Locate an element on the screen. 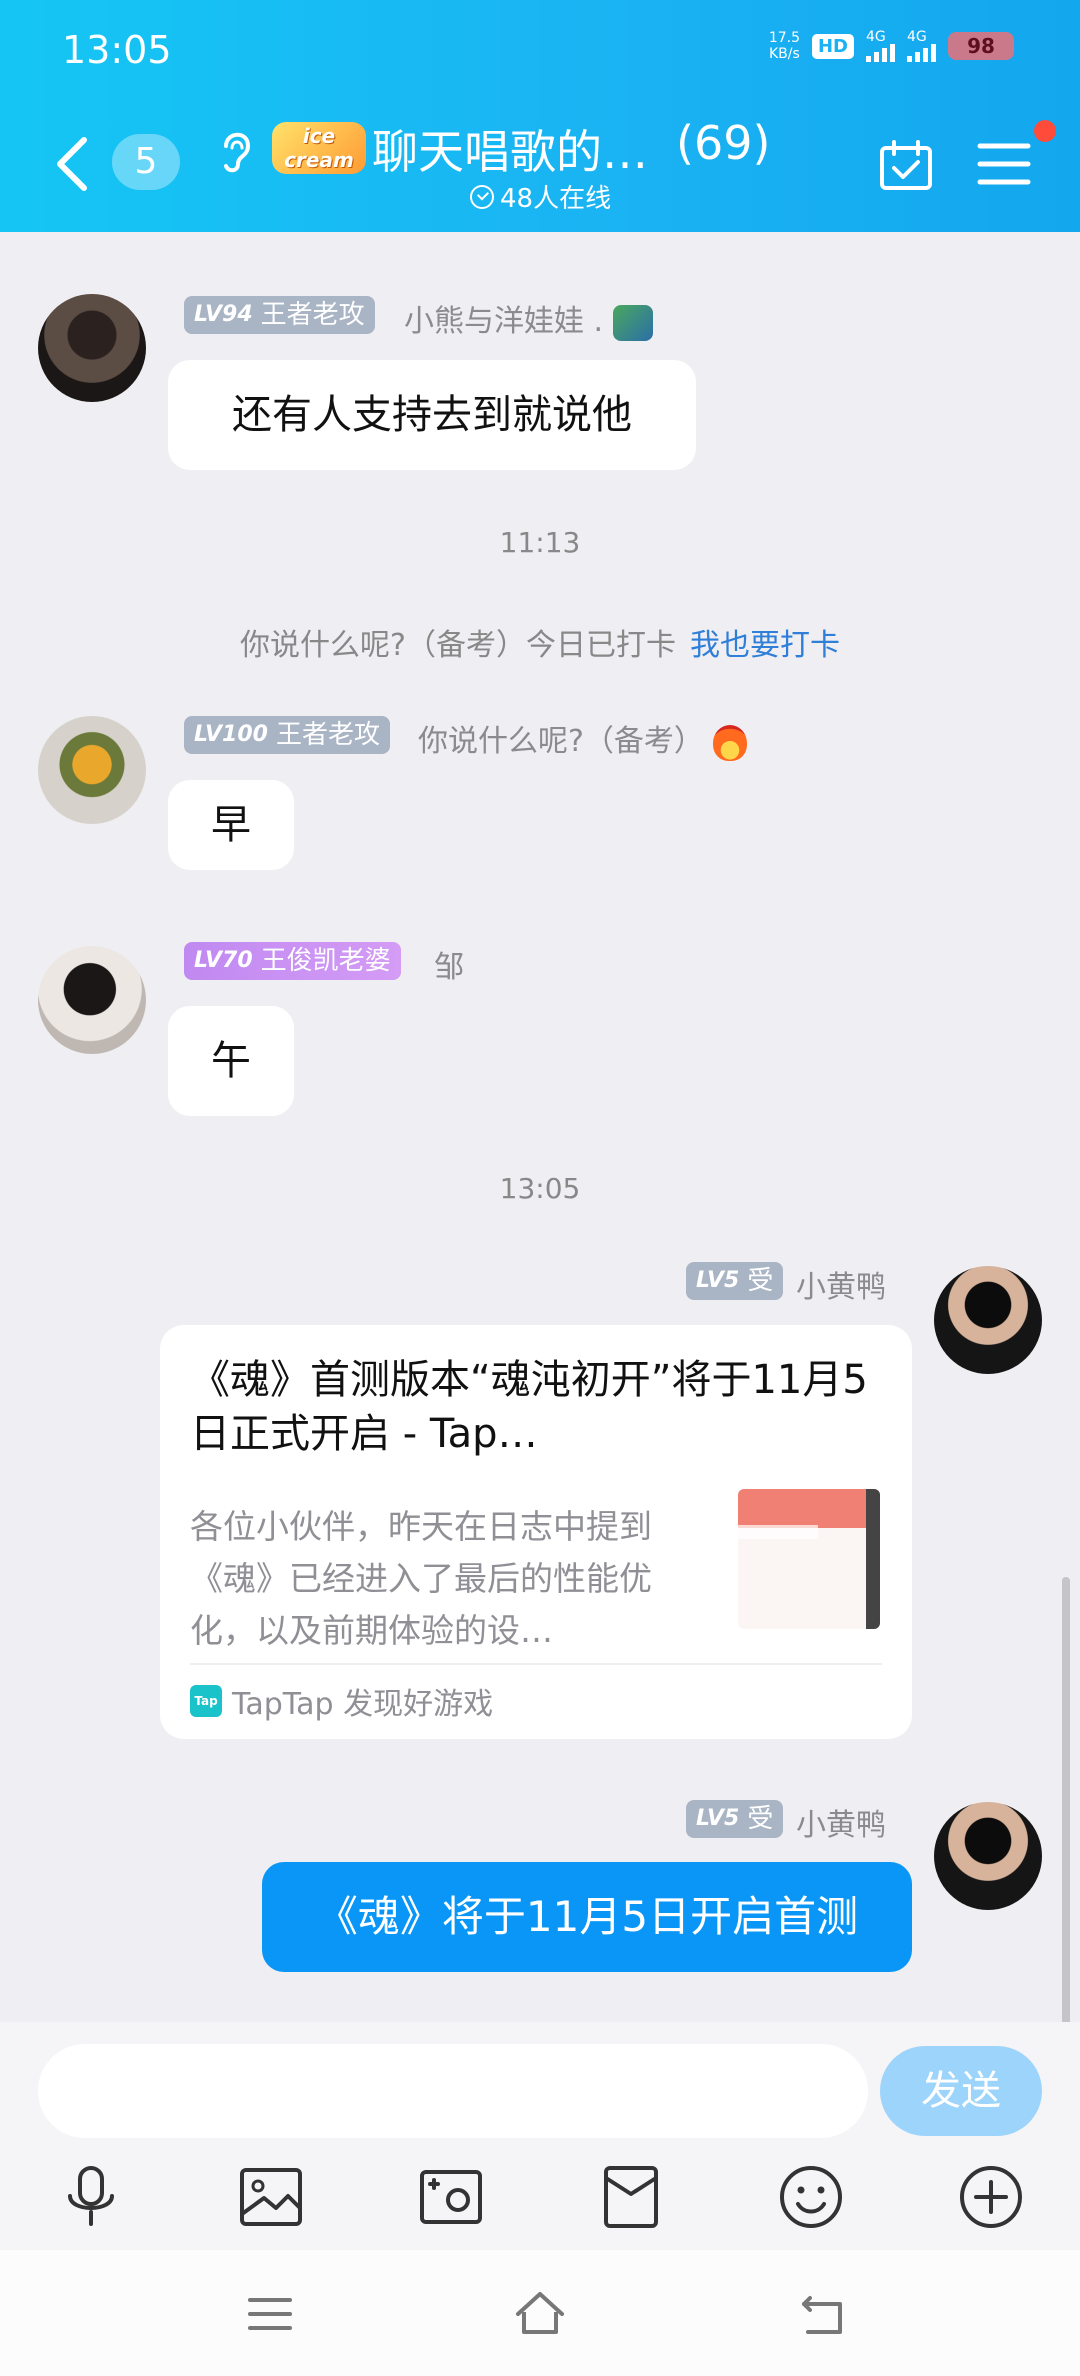 Image resolution: width=1080 pixels, height=2376 pixels. emoji-icon is located at coordinates (811, 2197).